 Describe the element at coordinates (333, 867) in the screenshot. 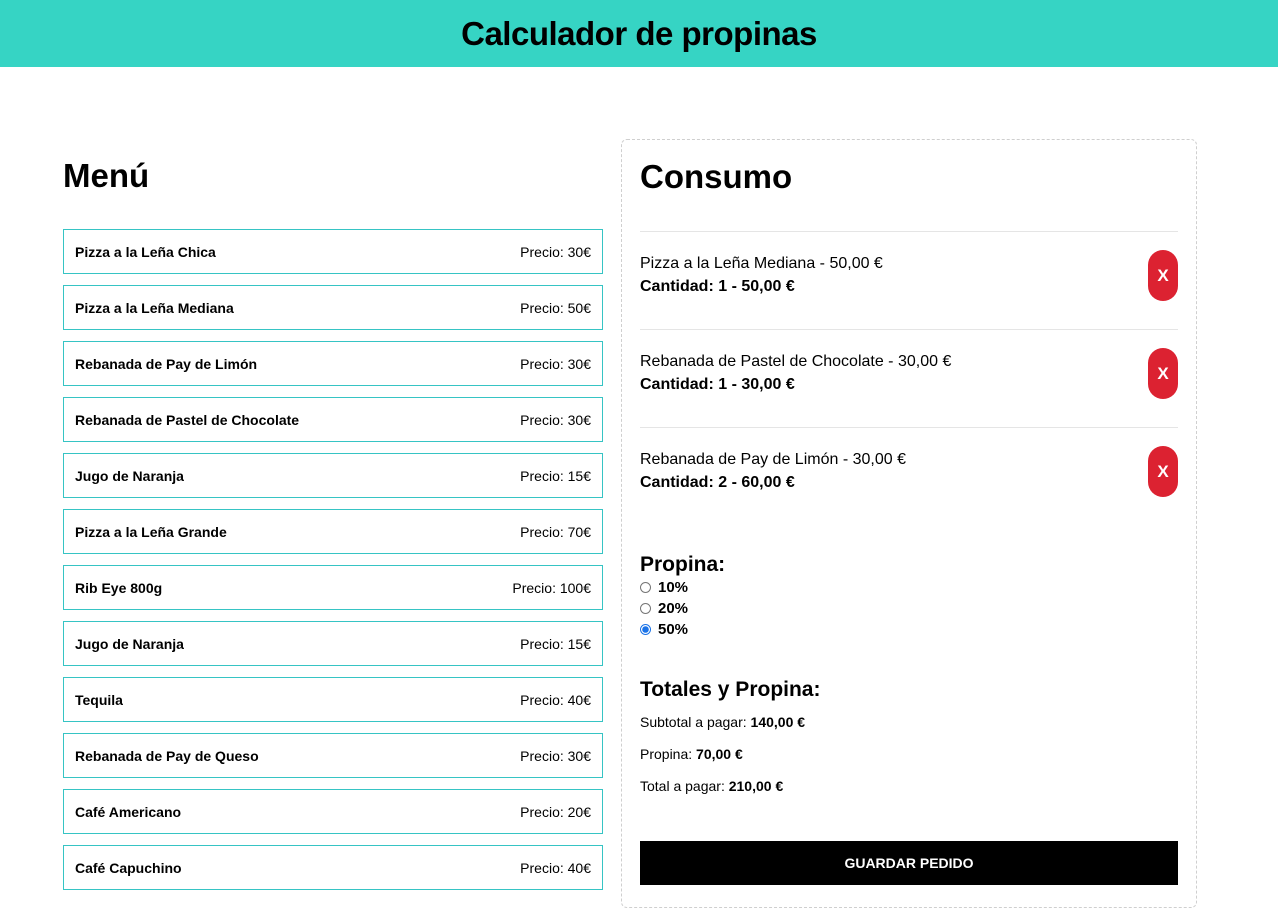

I see `menu-item: Café Capuchino Precio: 40€` at that location.